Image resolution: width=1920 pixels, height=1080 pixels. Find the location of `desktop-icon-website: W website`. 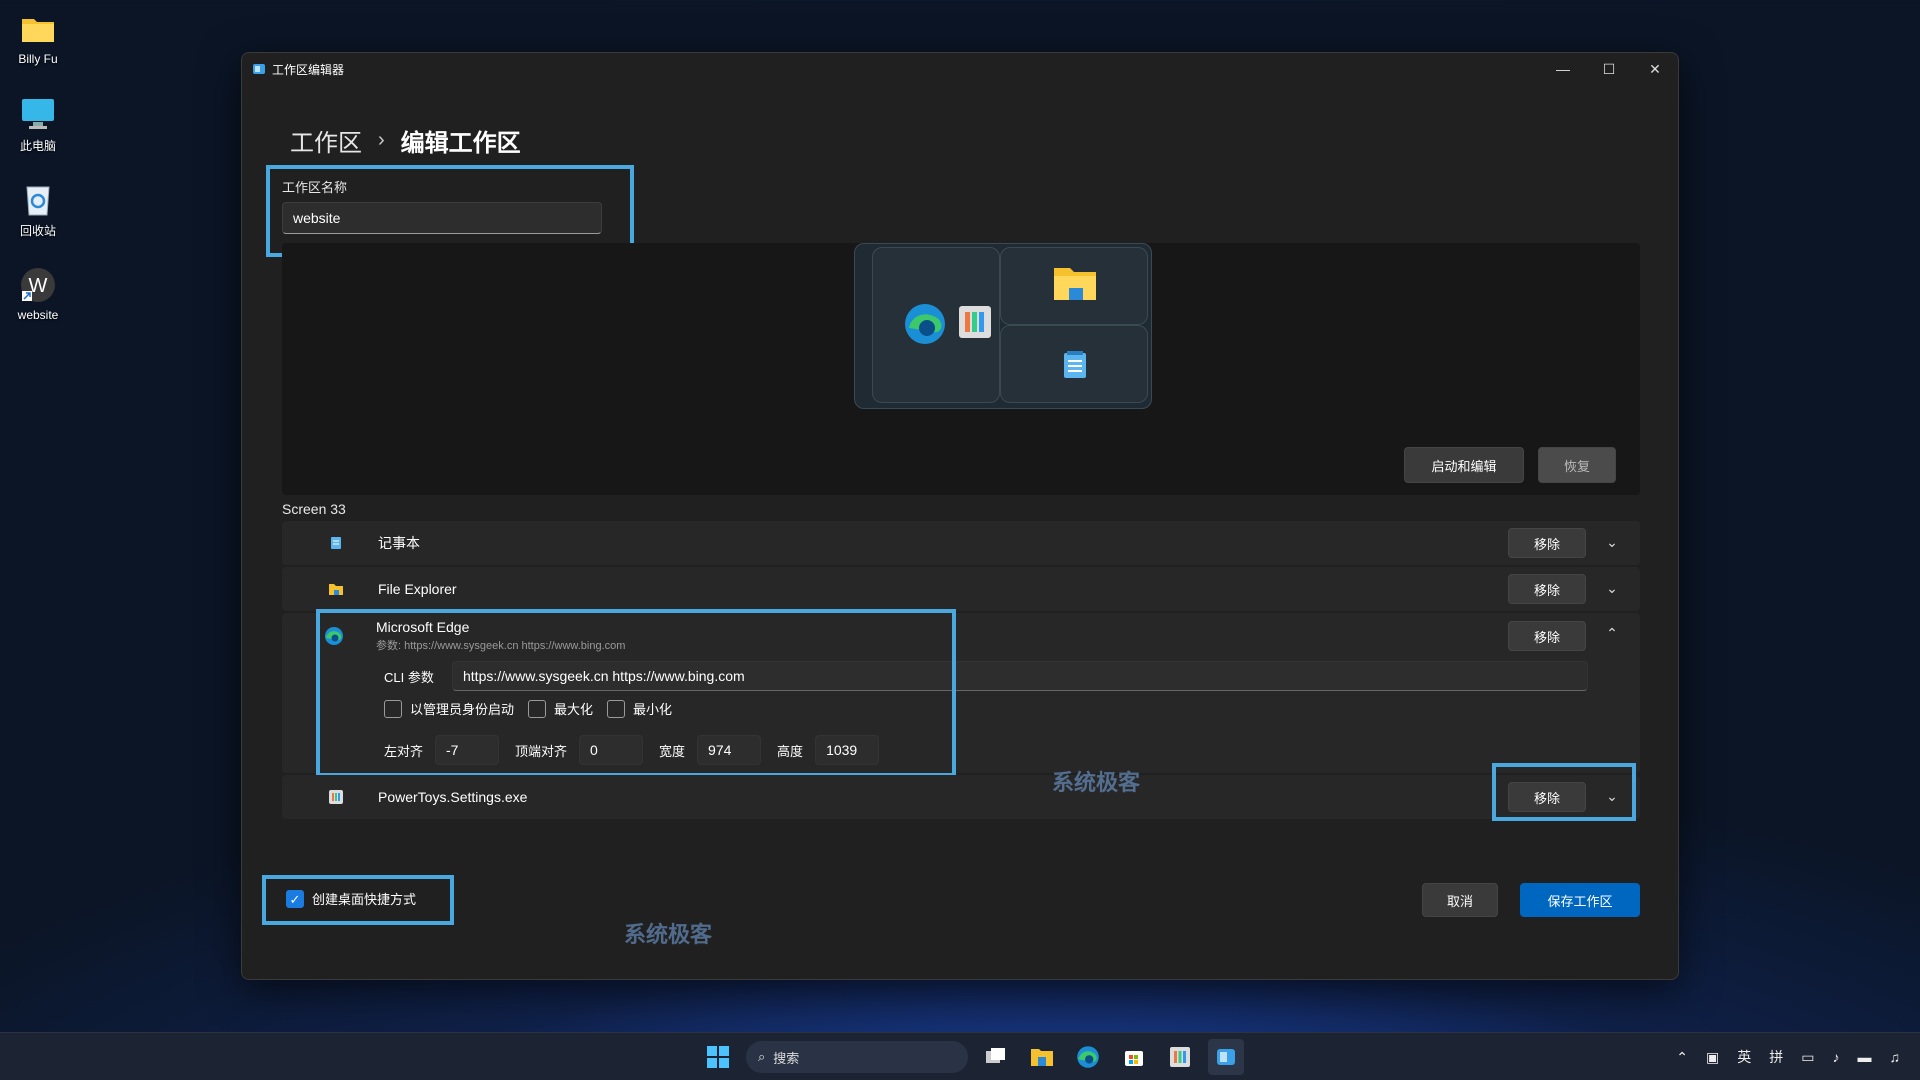

desktop-icon-website: W website is located at coordinates (38, 294).